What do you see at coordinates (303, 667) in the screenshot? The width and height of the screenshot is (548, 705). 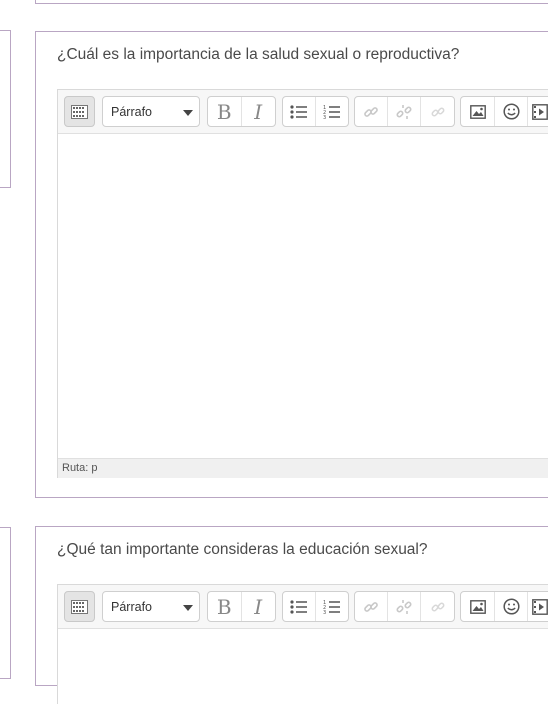 I see `editor-content-area` at bounding box center [303, 667].